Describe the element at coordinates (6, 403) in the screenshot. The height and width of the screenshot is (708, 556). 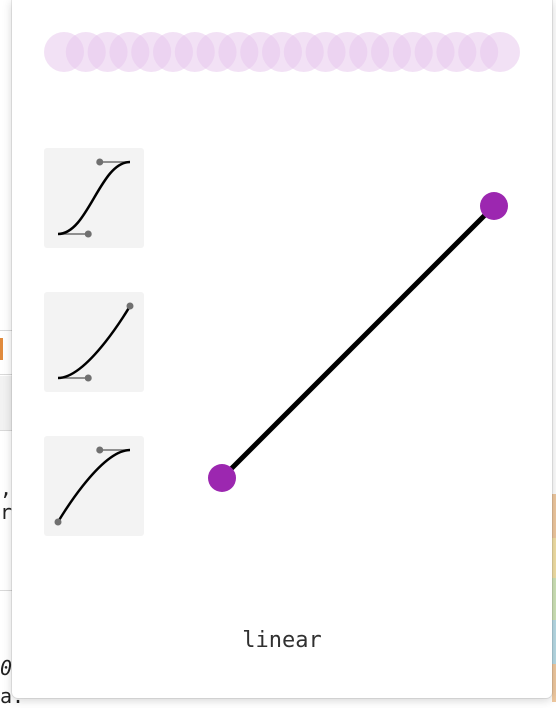
I see `background-gray-block` at that location.